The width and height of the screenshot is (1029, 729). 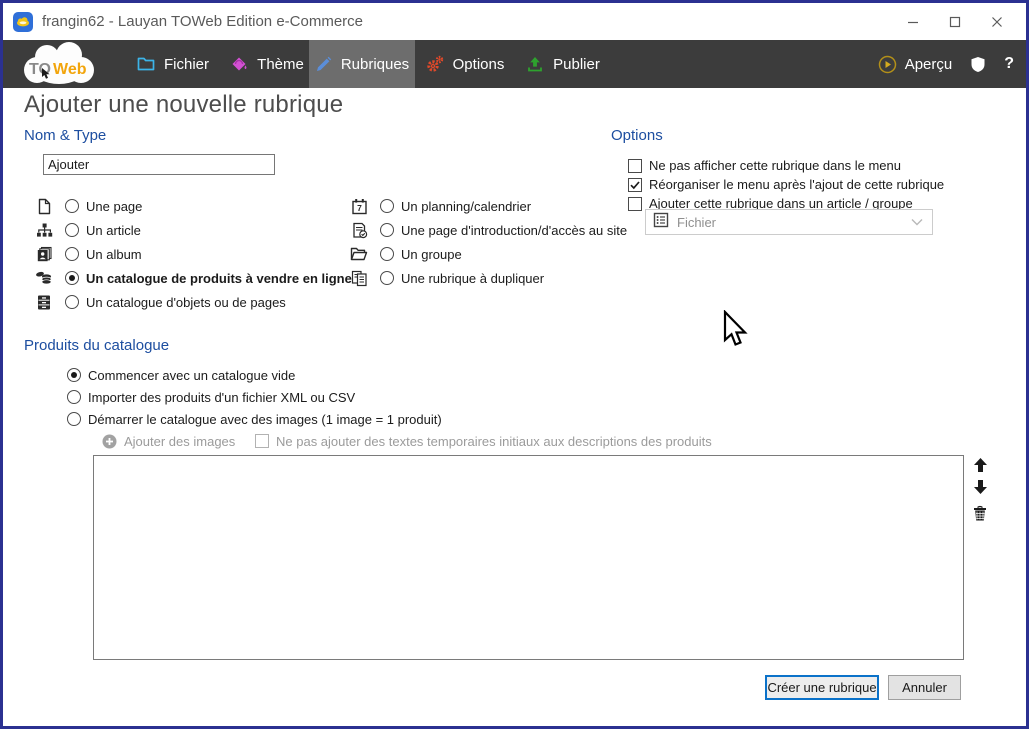 What do you see at coordinates (74, 419) in the screenshot?
I see `radio-demarrer-images` at bounding box center [74, 419].